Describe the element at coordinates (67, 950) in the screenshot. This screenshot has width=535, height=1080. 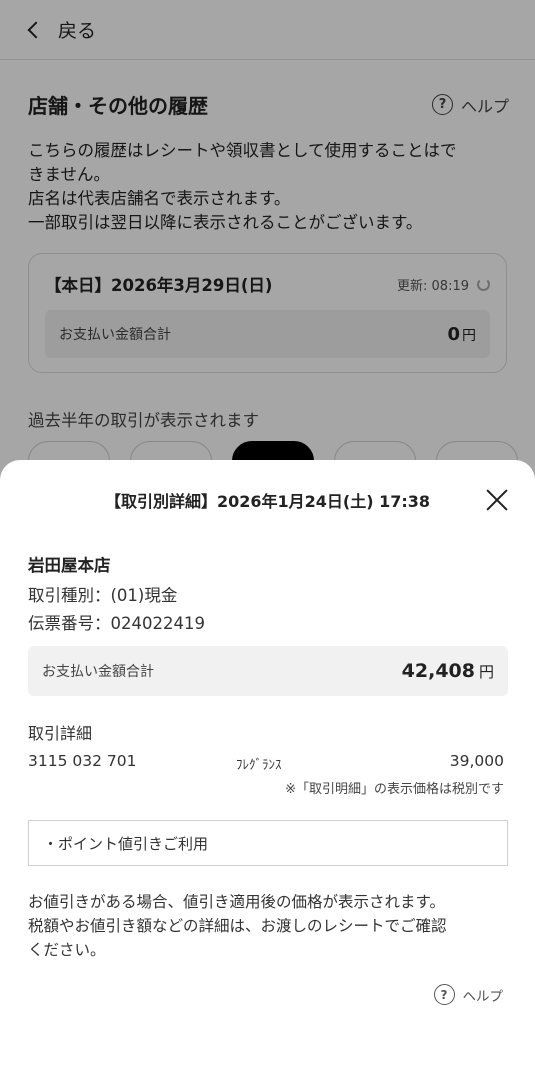
I see `discount-line: ください。` at that location.